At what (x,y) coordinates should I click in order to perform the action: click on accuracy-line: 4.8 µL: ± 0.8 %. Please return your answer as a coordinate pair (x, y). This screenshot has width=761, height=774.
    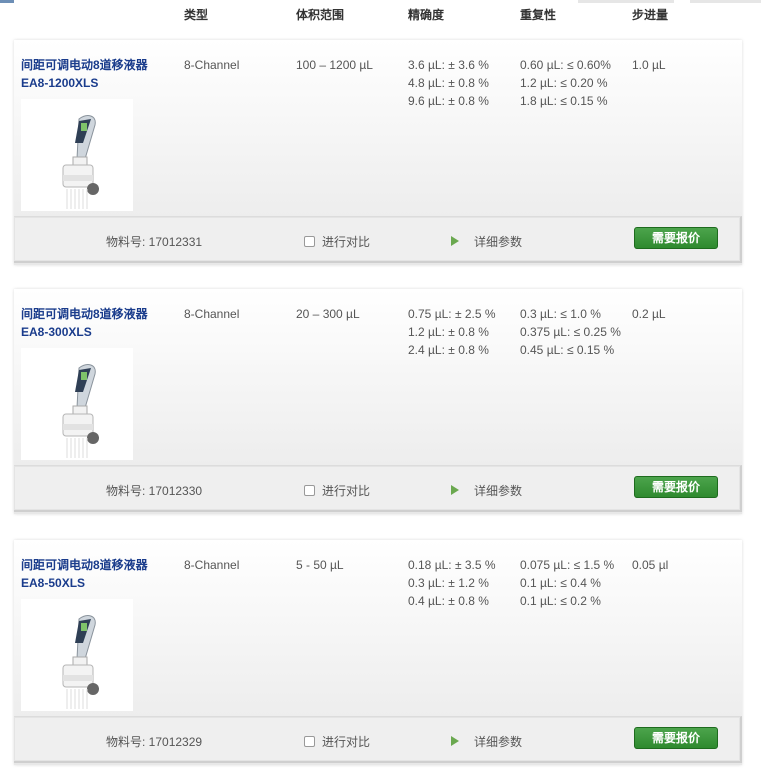
    Looking at the image, I should click on (448, 83).